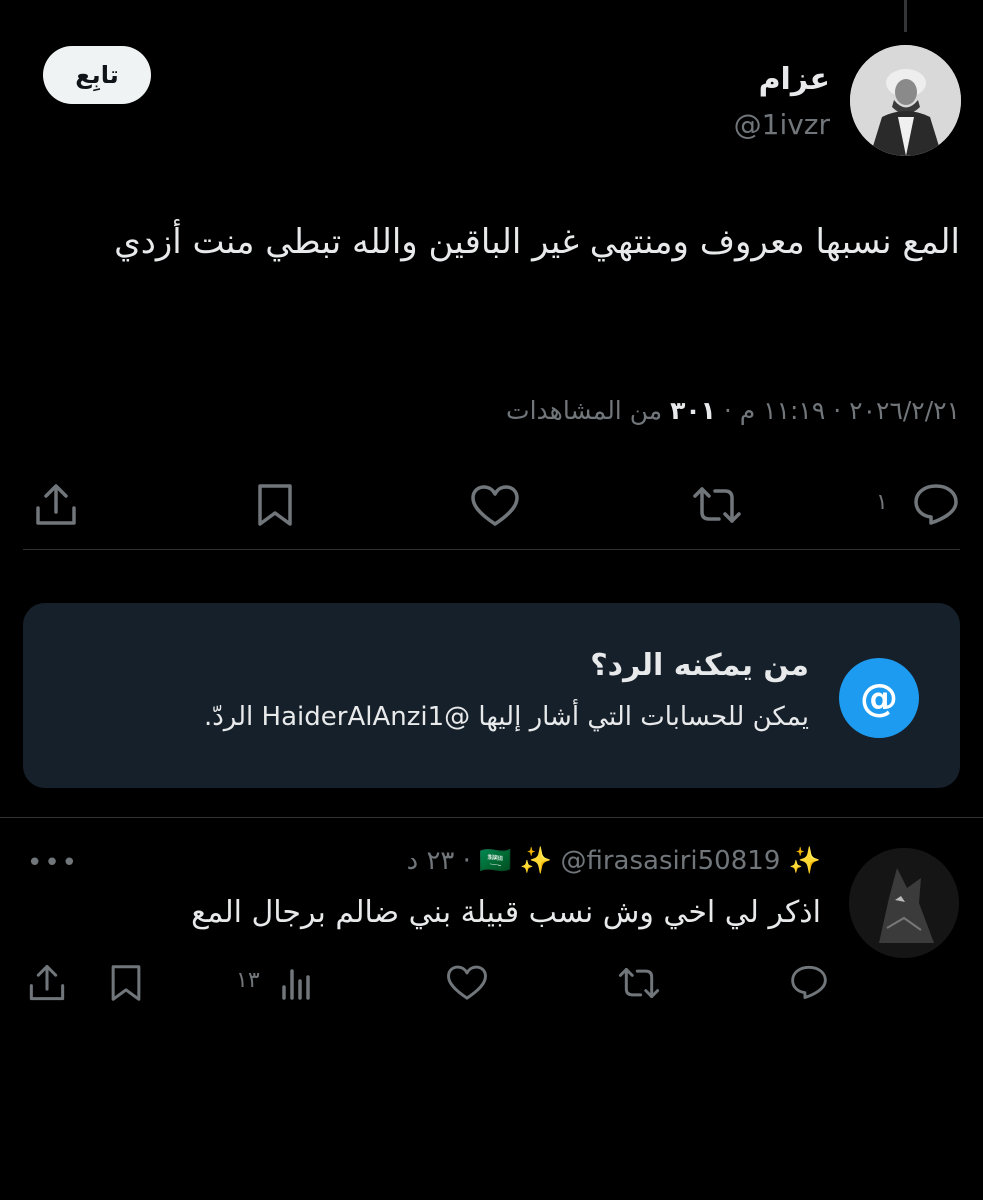 This screenshot has height=1200, width=983. I want to click on tweet-time: ١١:١٩ م, so click(782, 410).